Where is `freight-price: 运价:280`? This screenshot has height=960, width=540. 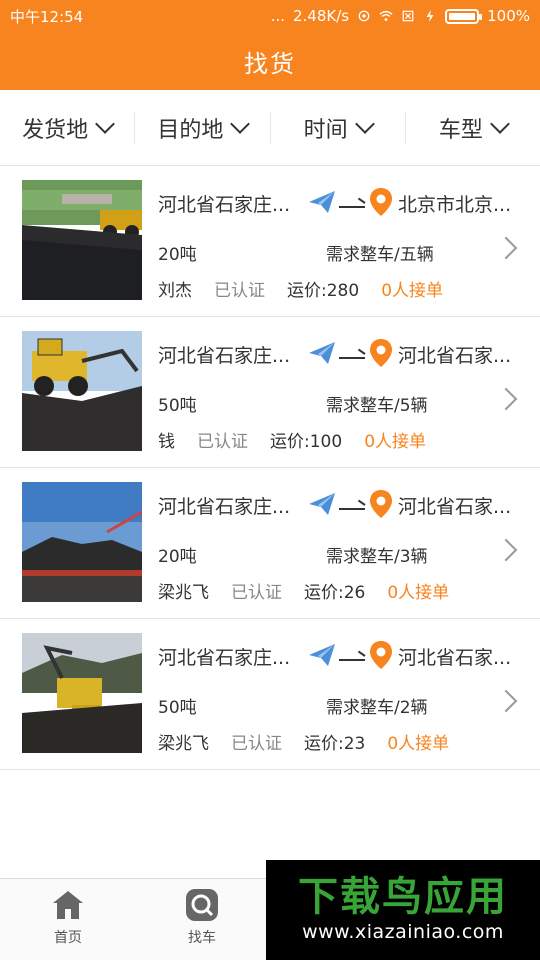 freight-price: 运价:280 is located at coordinates (323, 291).